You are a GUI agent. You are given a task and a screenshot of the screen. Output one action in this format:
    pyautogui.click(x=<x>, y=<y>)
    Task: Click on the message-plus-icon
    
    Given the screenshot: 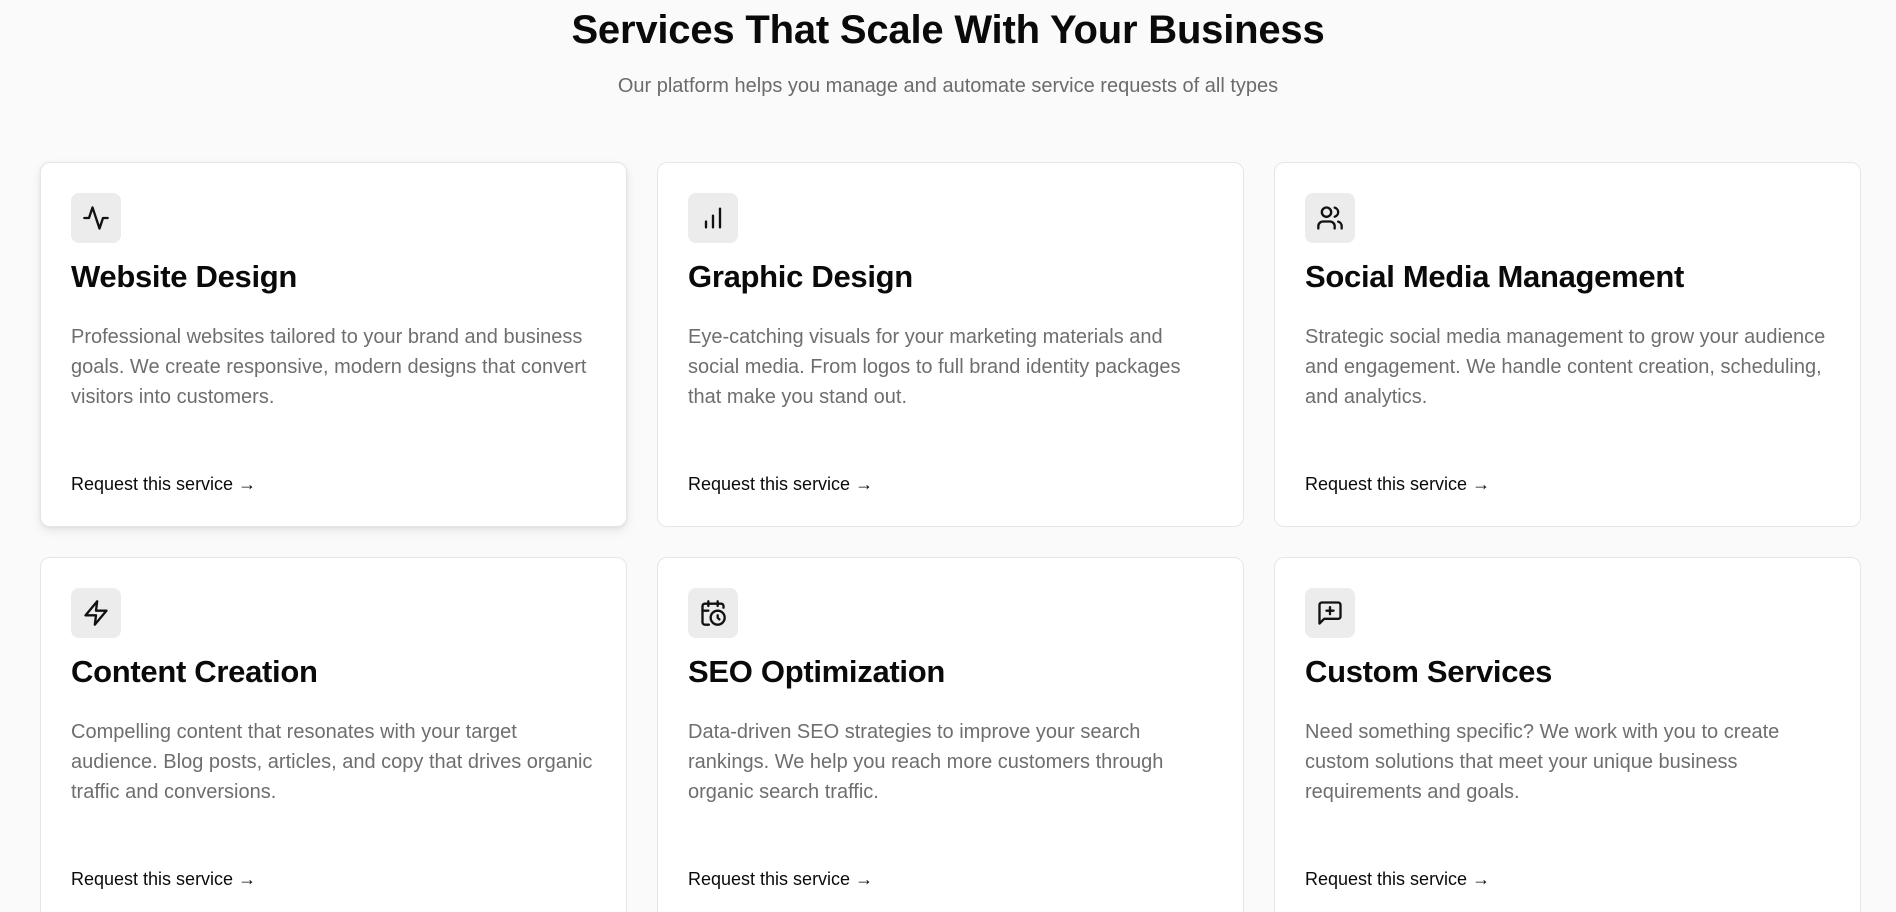 What is the action you would take?
    pyautogui.click(x=1330, y=613)
    